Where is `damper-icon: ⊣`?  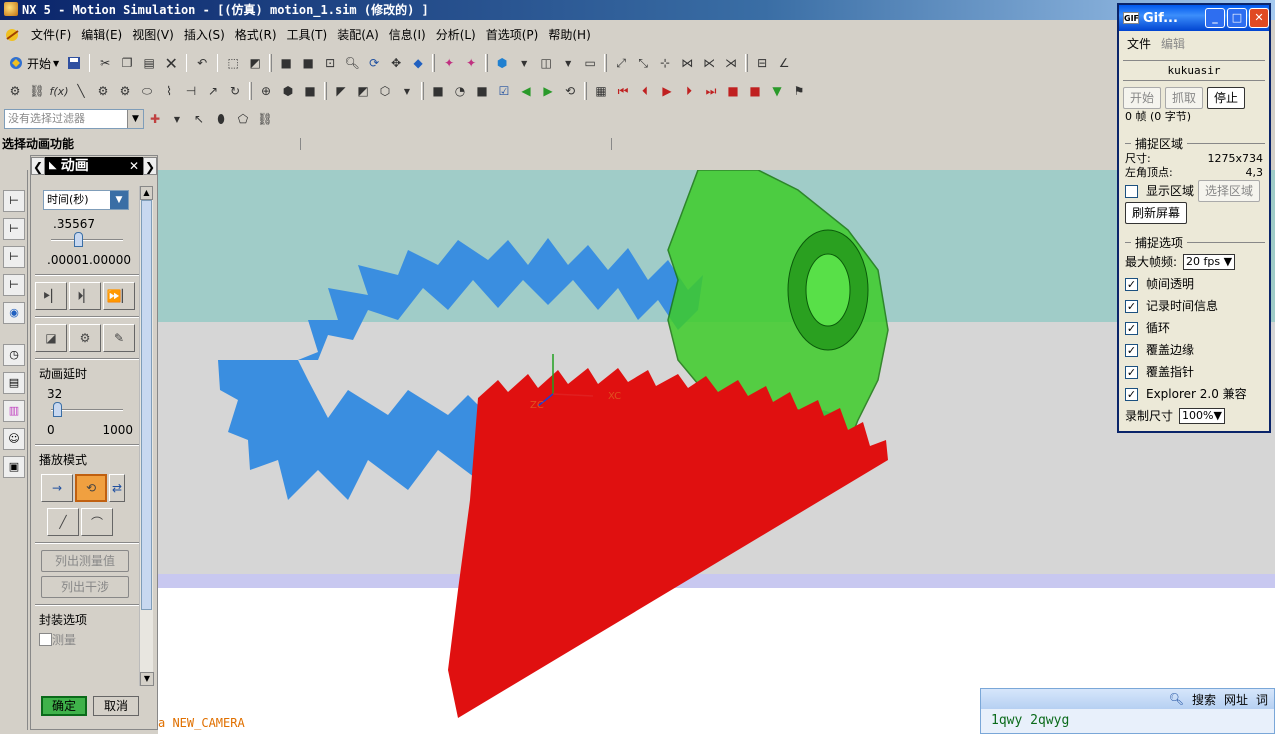
damper-icon: ⊣ is located at coordinates (191, 91).